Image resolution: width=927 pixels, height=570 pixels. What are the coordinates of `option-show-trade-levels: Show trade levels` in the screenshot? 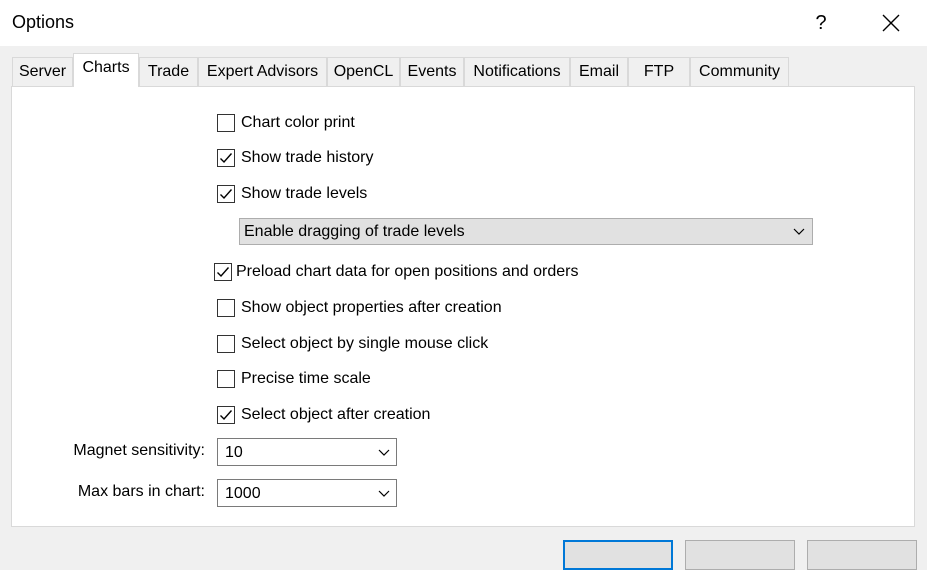 It's located at (292, 194).